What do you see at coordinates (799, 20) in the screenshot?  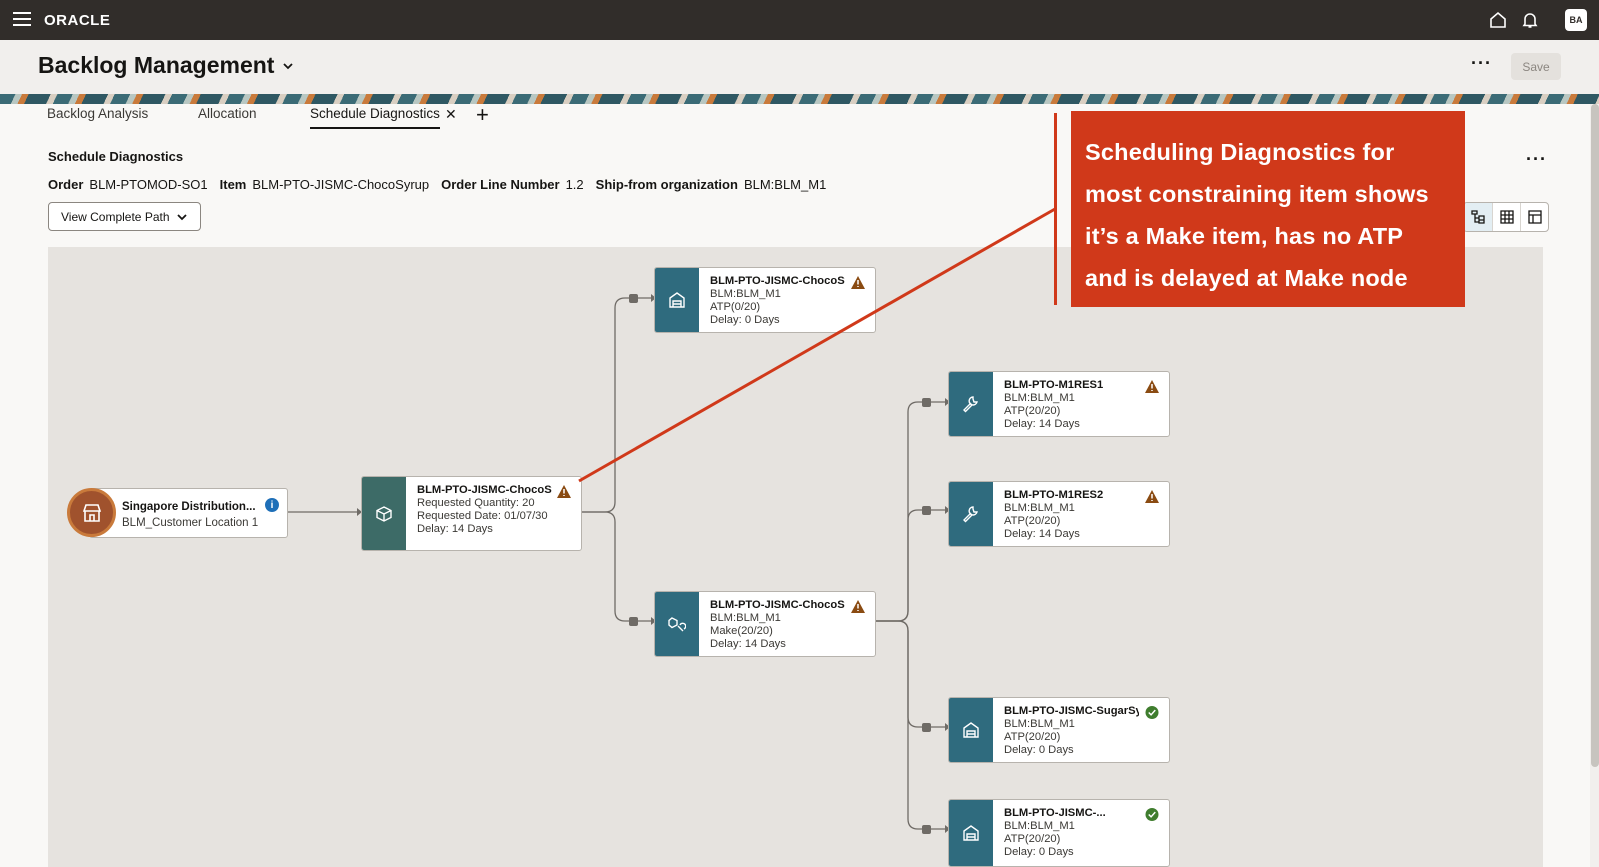 I see `top-bar: ORACLE BA` at bounding box center [799, 20].